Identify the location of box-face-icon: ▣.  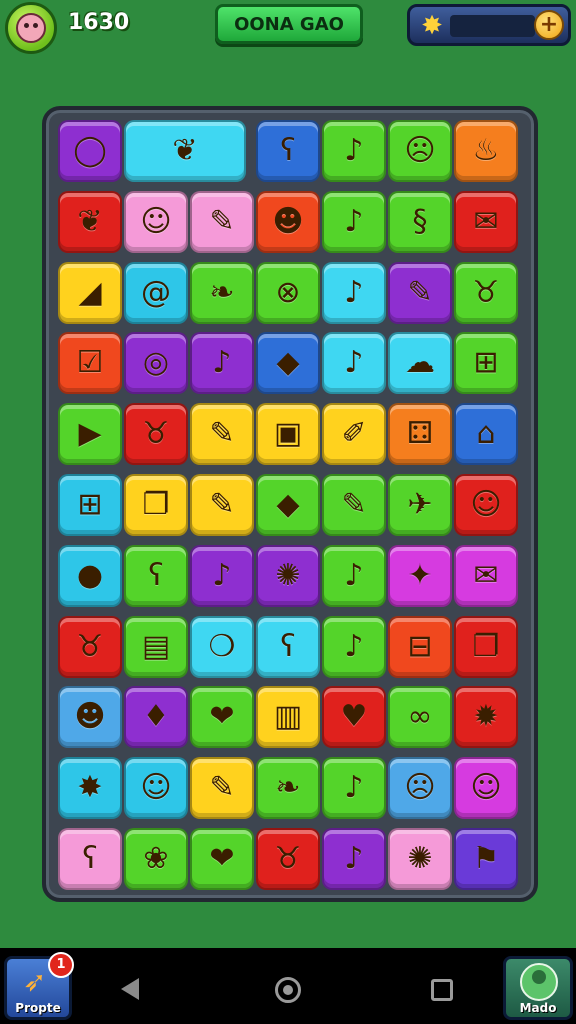
(288, 434).